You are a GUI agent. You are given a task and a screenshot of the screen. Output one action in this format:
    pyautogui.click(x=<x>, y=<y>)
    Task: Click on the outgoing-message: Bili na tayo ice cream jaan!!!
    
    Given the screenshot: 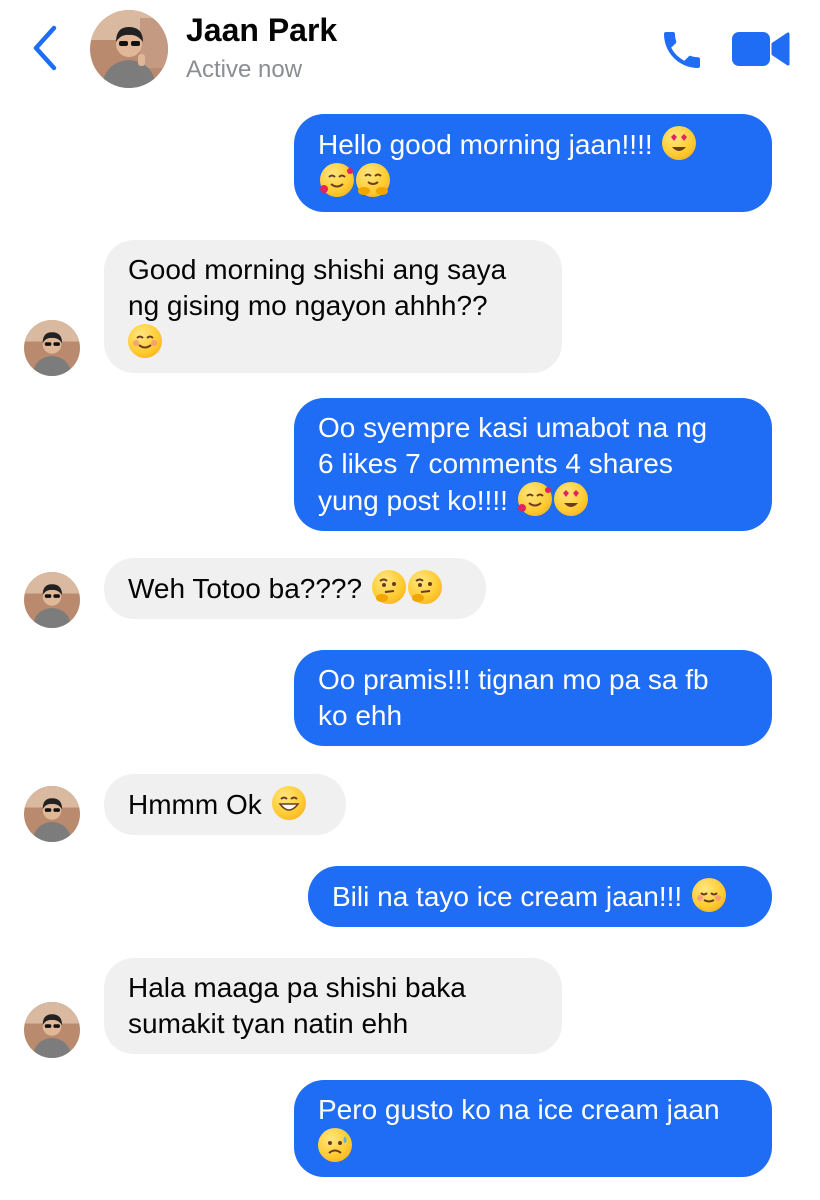 What is the action you would take?
    pyautogui.click(x=540, y=896)
    